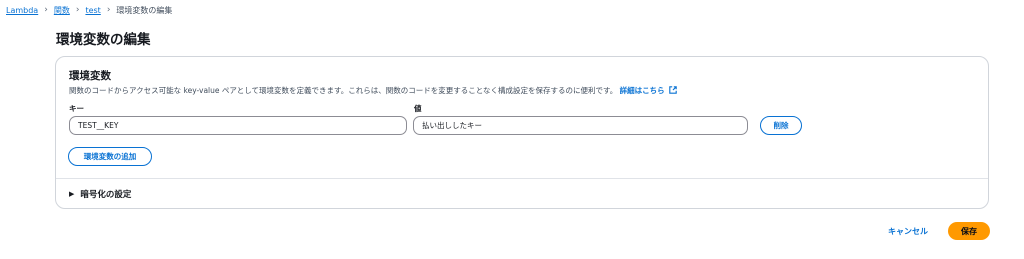 The width and height of the screenshot is (1024, 259). I want to click on encryption-settings-label: 暗号化の設定, so click(106, 195).